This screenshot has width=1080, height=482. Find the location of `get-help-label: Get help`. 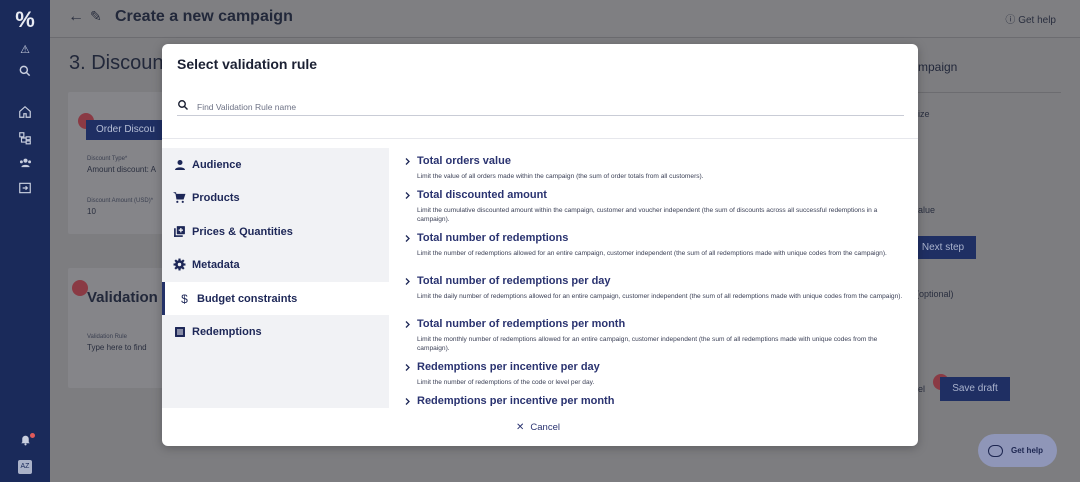

get-help-label: Get help is located at coordinates (1037, 20).